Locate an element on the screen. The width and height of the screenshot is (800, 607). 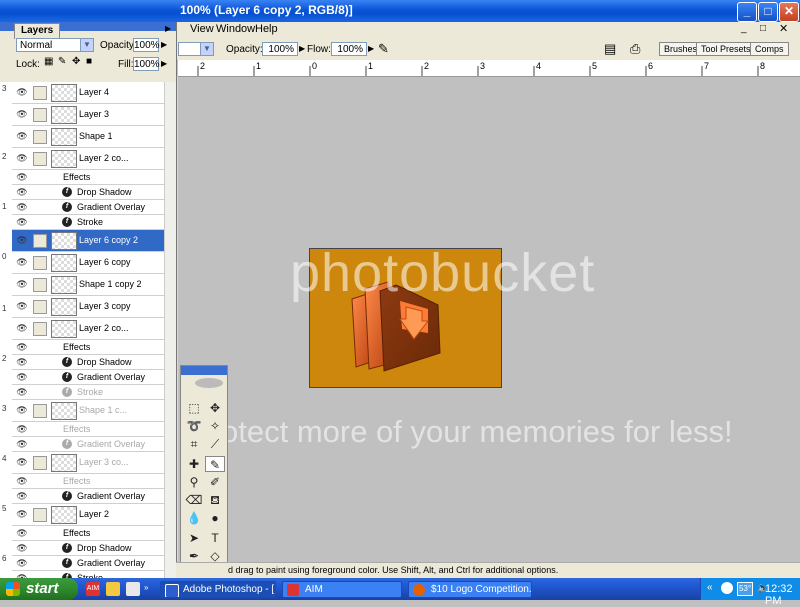
clone-stamp-icon: ⚲ is located at coordinates (194, 482).